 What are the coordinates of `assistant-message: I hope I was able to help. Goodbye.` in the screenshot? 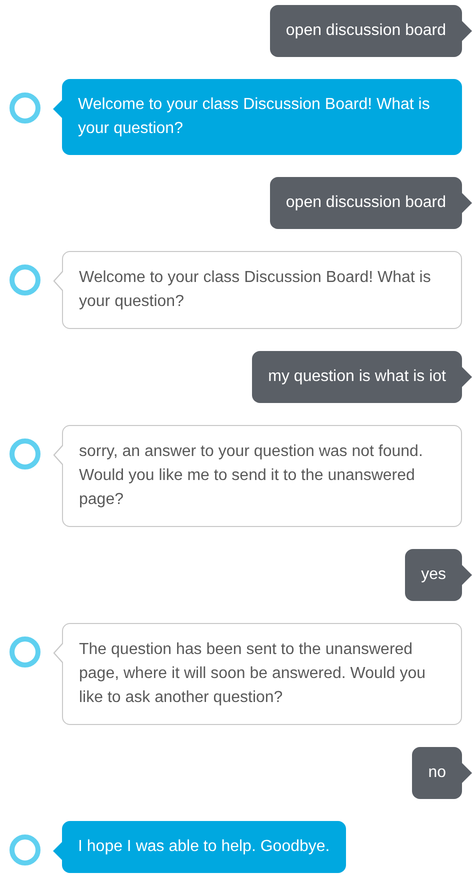 It's located at (204, 847).